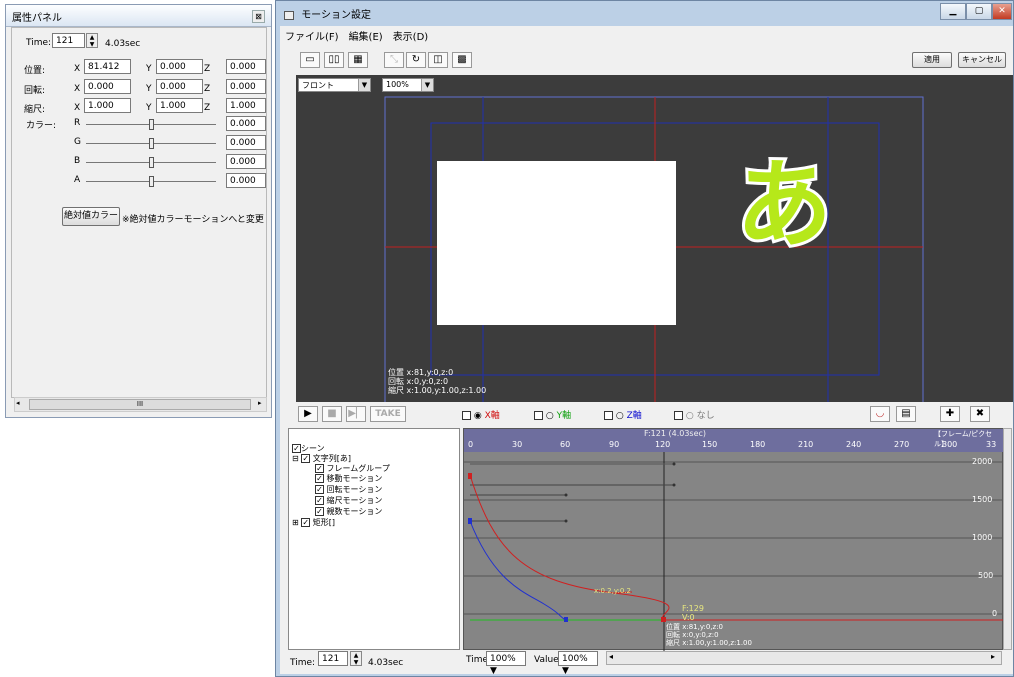  Describe the element at coordinates (68, 40) in the screenshot. I see `time-input: 121` at that location.